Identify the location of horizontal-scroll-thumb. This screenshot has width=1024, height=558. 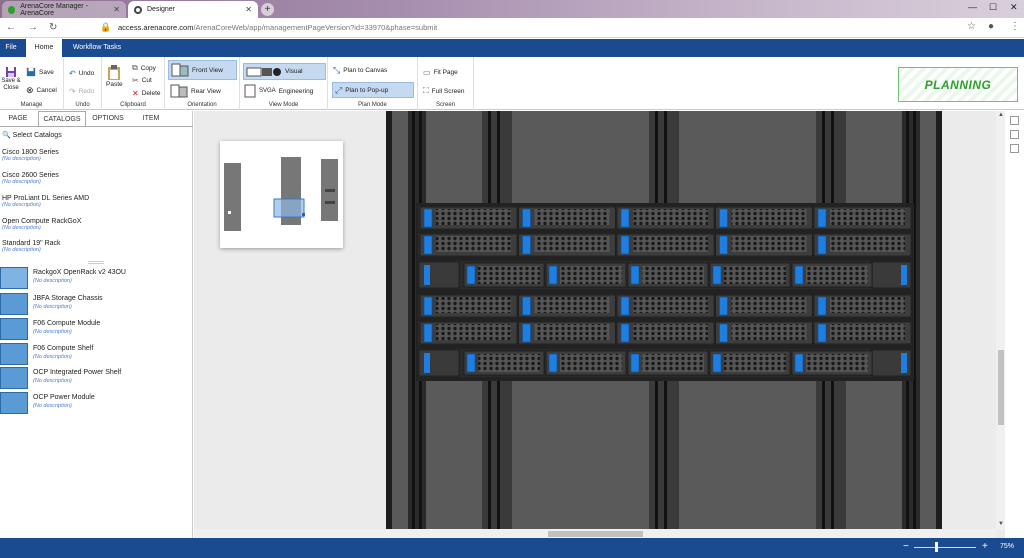
(595, 534).